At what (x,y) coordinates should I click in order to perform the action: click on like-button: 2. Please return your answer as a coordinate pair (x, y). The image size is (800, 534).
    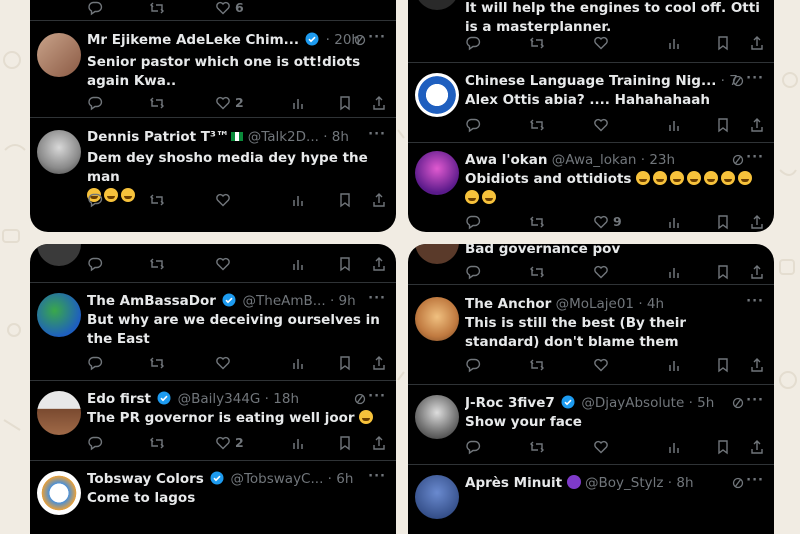
    Looking at the image, I should click on (229, 103).